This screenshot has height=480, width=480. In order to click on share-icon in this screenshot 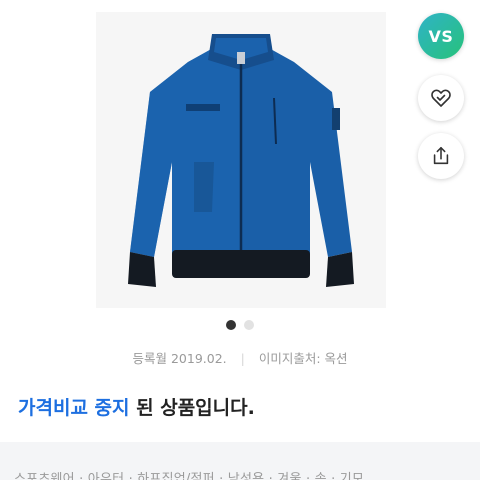, I will do `click(441, 155)`.